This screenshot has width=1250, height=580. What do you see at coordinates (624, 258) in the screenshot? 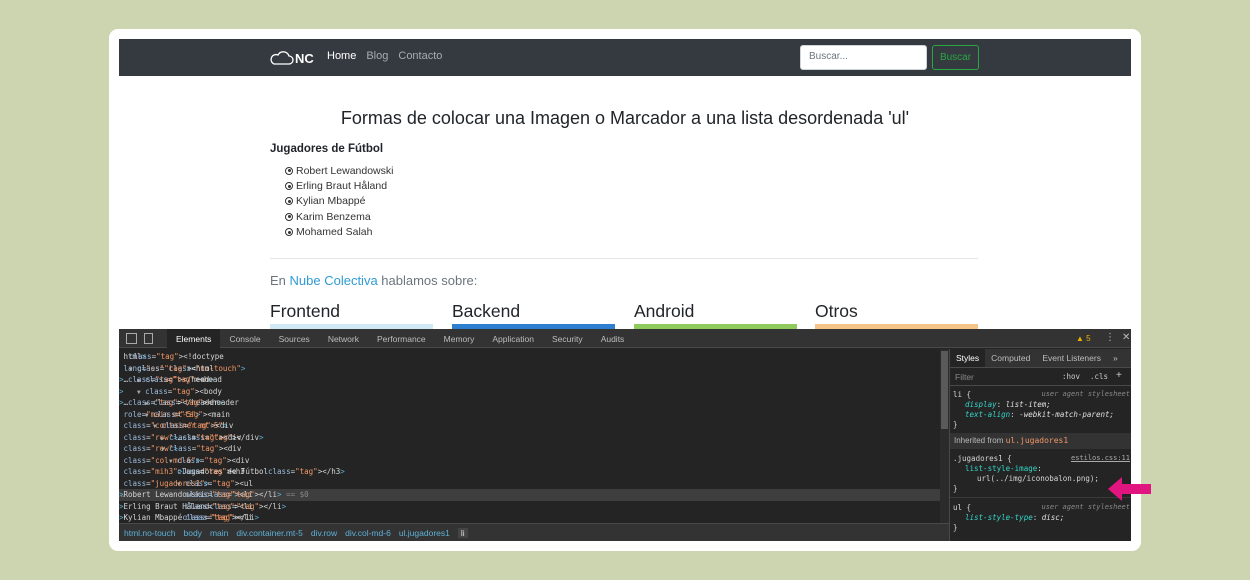
I see `divider` at bounding box center [624, 258].